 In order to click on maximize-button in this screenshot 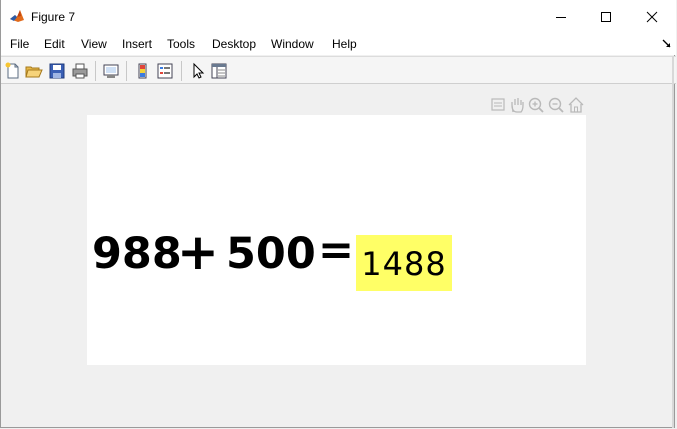, I will do `click(606, 16)`.